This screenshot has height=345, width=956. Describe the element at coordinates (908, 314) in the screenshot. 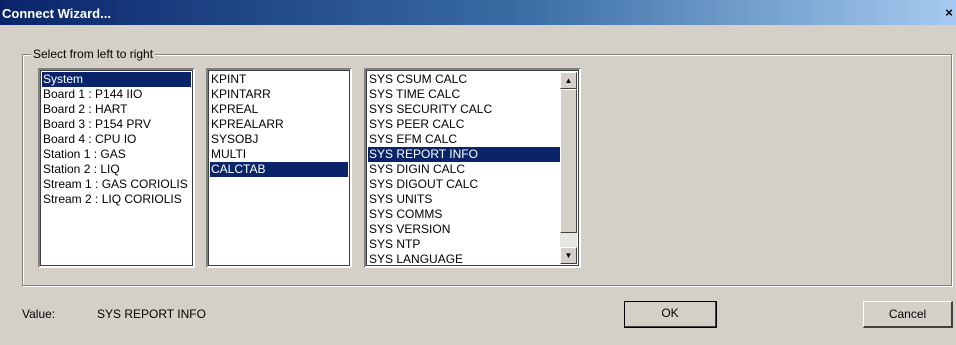

I see `cancel-button: Cancel` at that location.